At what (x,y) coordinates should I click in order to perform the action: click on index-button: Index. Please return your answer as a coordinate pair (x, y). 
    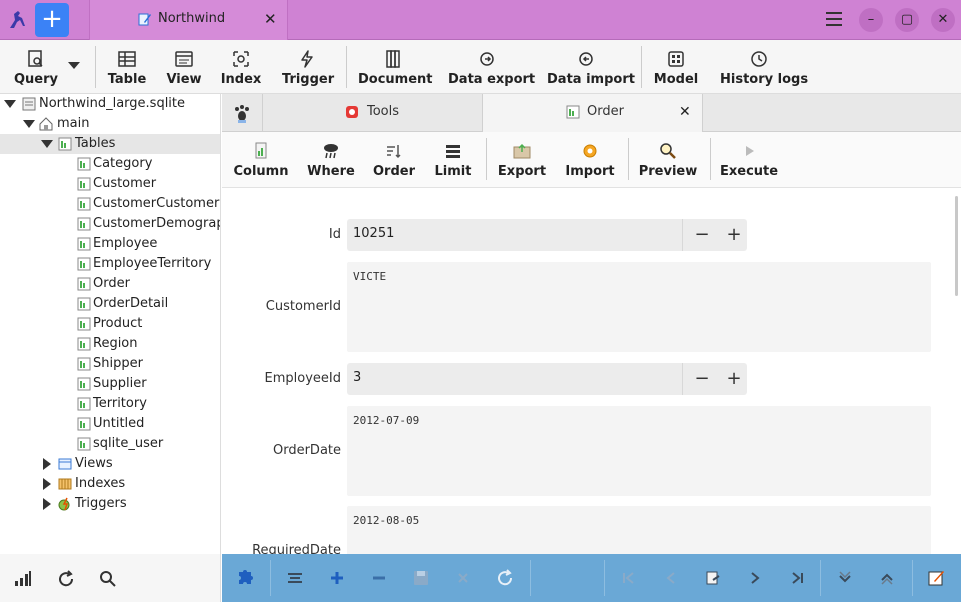
    Looking at the image, I should click on (241, 67).